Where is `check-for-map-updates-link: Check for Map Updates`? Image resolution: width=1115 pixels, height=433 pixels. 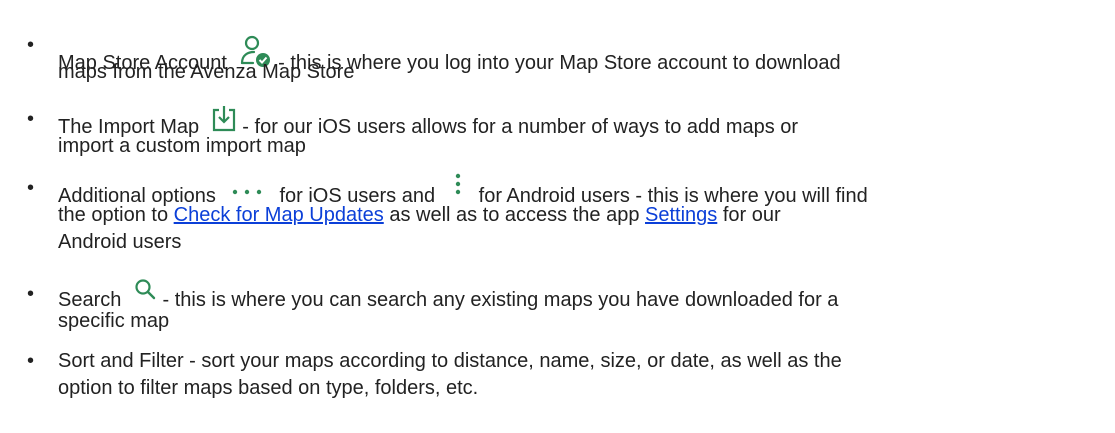 check-for-map-updates-link: Check for Map Updates is located at coordinates (279, 215).